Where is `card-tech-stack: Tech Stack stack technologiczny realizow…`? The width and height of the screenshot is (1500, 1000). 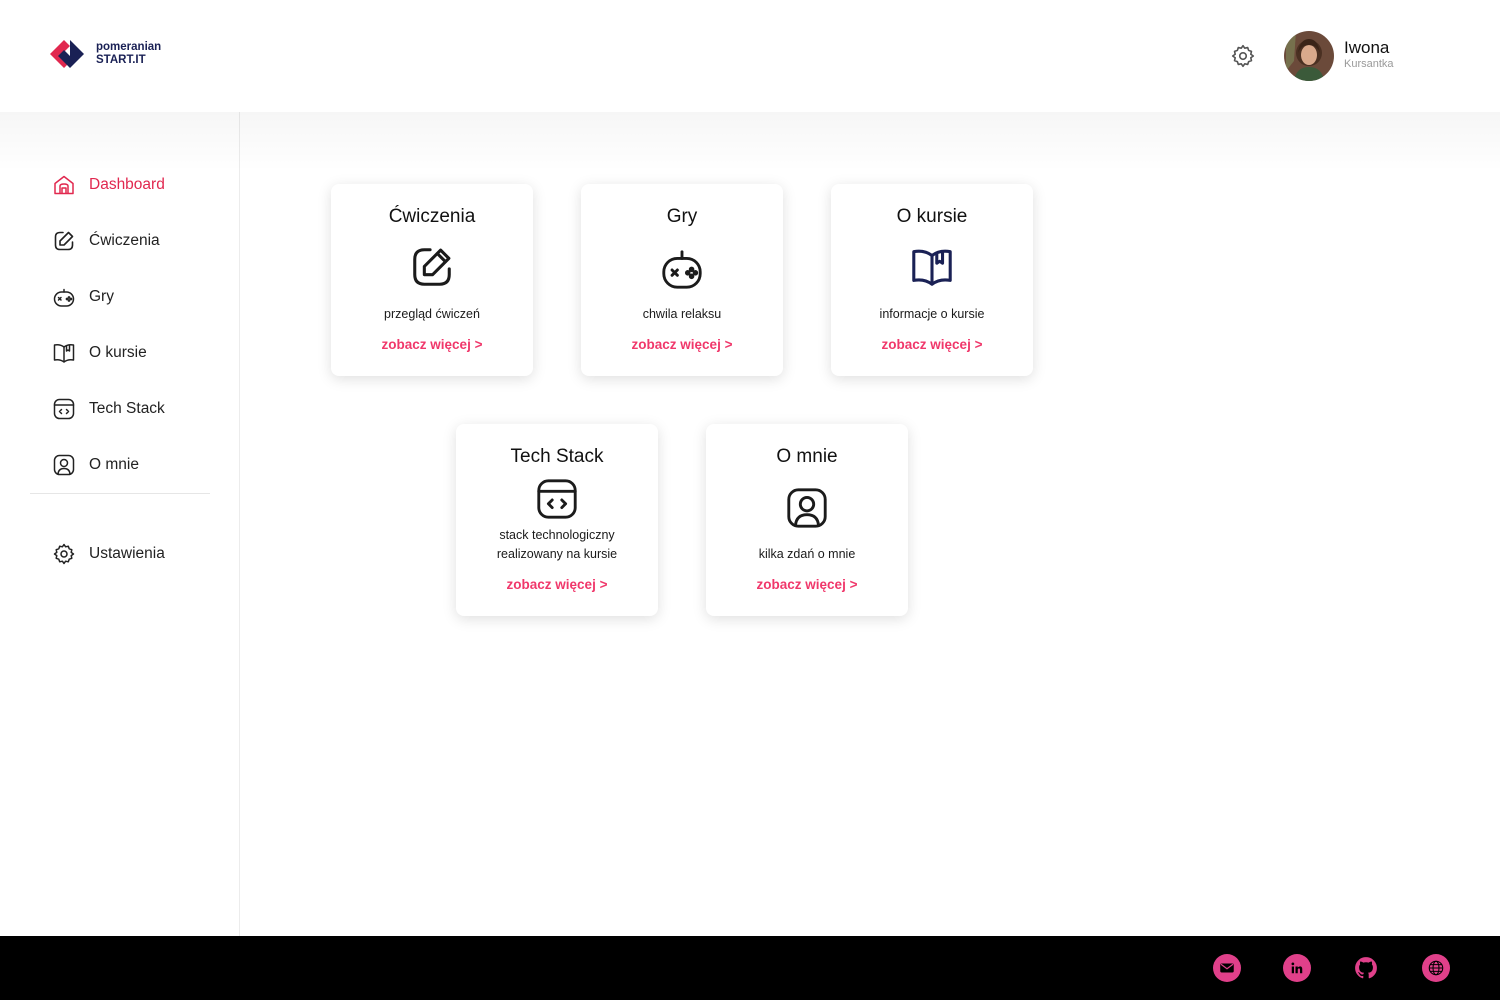 card-tech-stack: Tech Stack stack technologiczny realizow… is located at coordinates (557, 520).